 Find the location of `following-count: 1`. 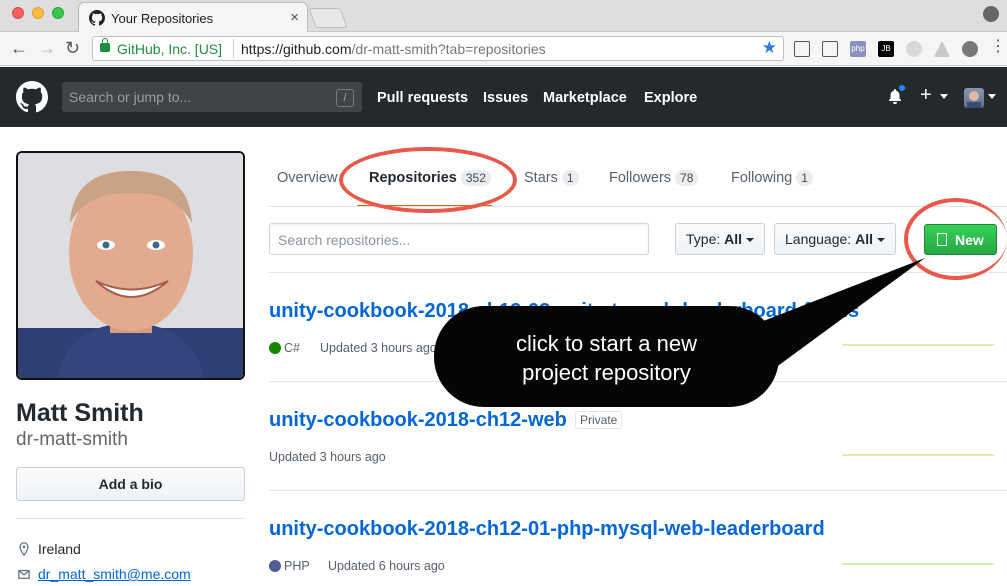

following-count: 1 is located at coordinates (804, 178).